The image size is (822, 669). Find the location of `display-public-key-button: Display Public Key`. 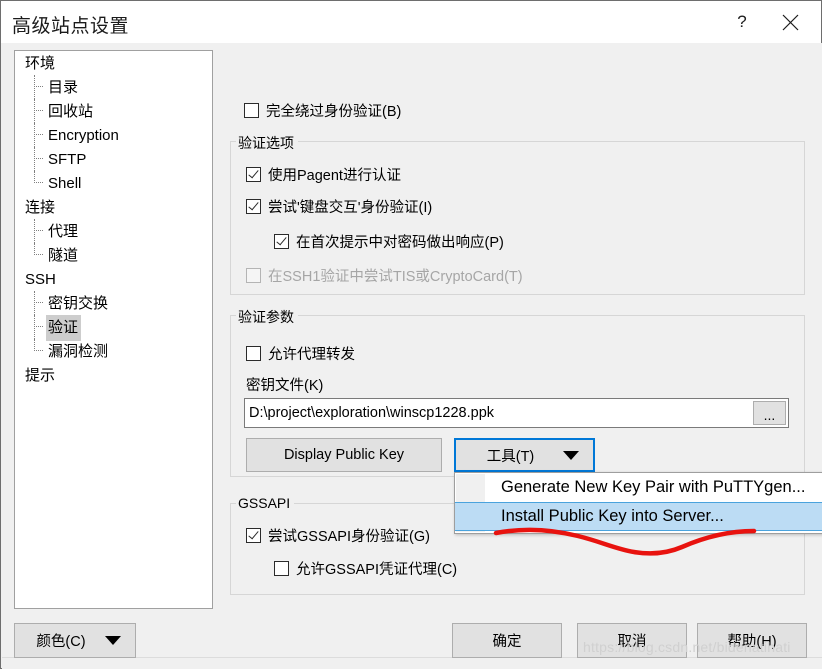

display-public-key-button: Display Public Key is located at coordinates (344, 455).